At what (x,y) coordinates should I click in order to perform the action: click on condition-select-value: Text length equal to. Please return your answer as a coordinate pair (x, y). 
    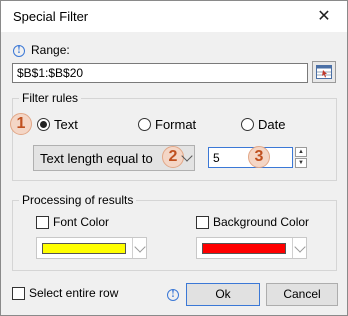
    Looking at the image, I should click on (96, 158).